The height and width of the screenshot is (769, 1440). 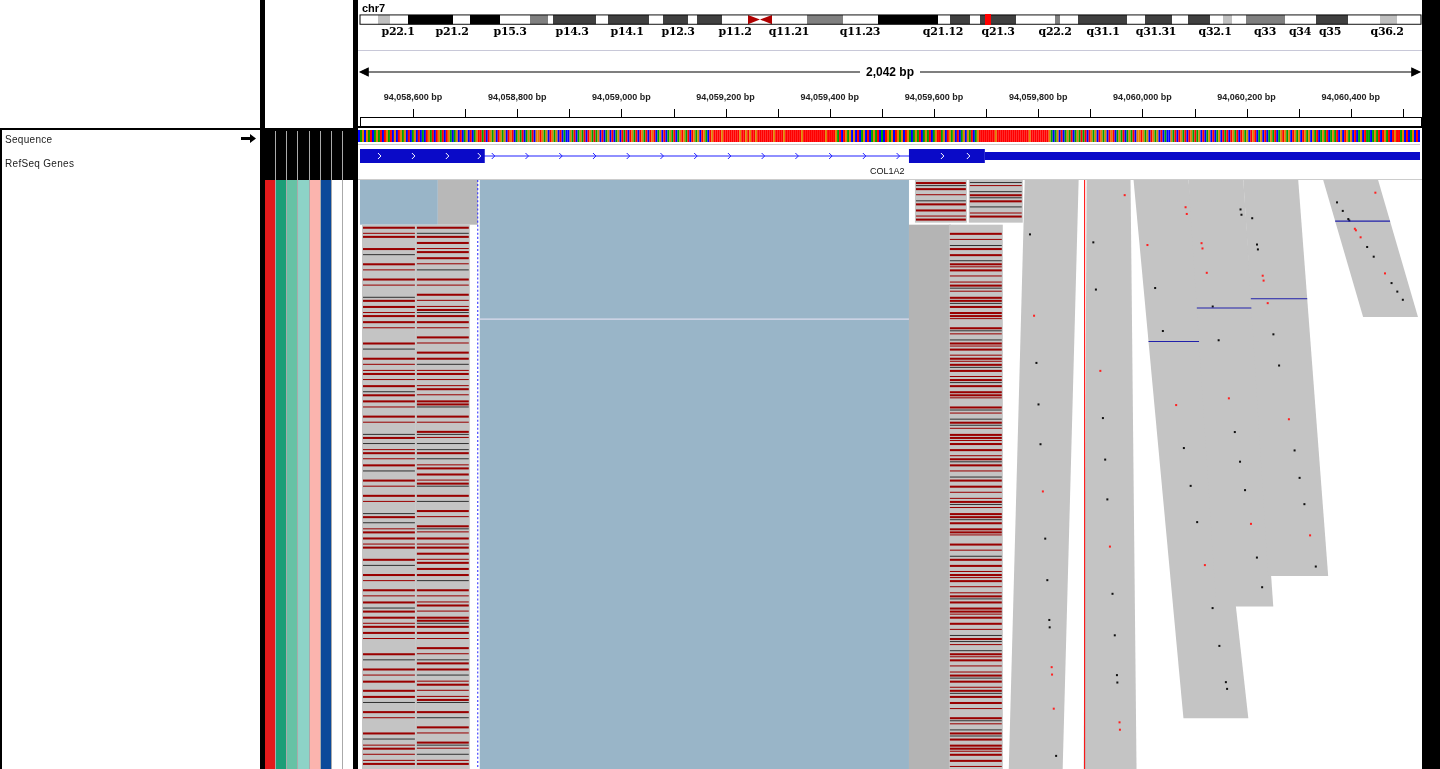 What do you see at coordinates (860, 32) in the screenshot?
I see `cytoband-label: q11.23` at bounding box center [860, 32].